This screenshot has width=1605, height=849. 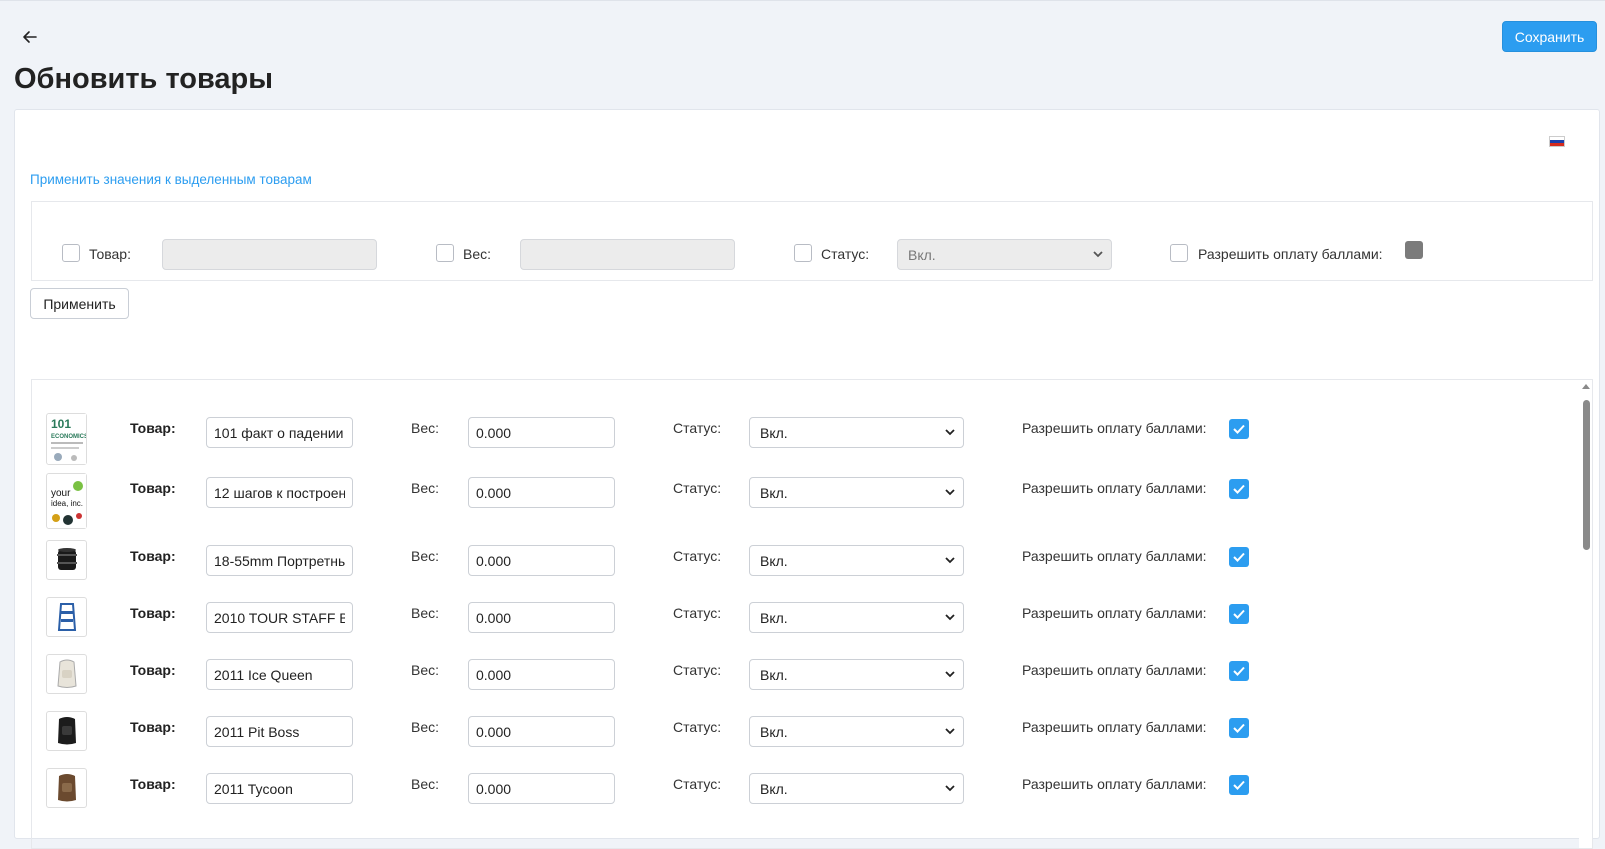 What do you see at coordinates (803, 253) in the screenshot?
I see `bulk-status-checkbox` at bounding box center [803, 253].